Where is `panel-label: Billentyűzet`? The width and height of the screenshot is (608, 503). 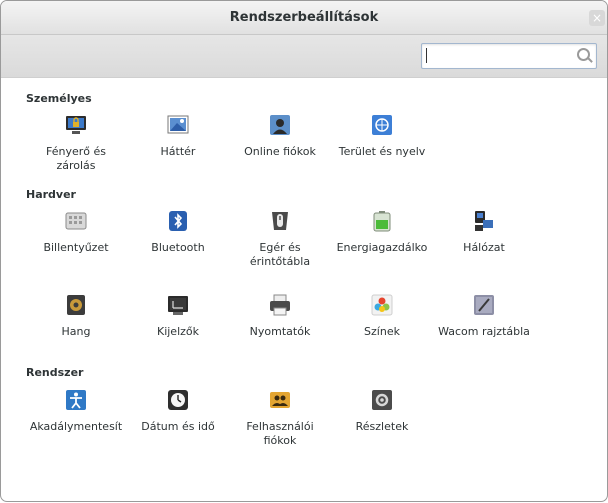 panel-label: Billentyűzet is located at coordinates (76, 247).